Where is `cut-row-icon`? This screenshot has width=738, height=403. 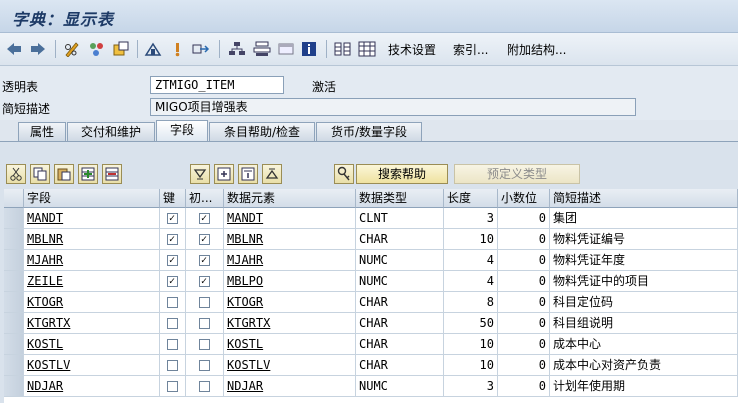 cut-row-icon is located at coordinates (16, 174).